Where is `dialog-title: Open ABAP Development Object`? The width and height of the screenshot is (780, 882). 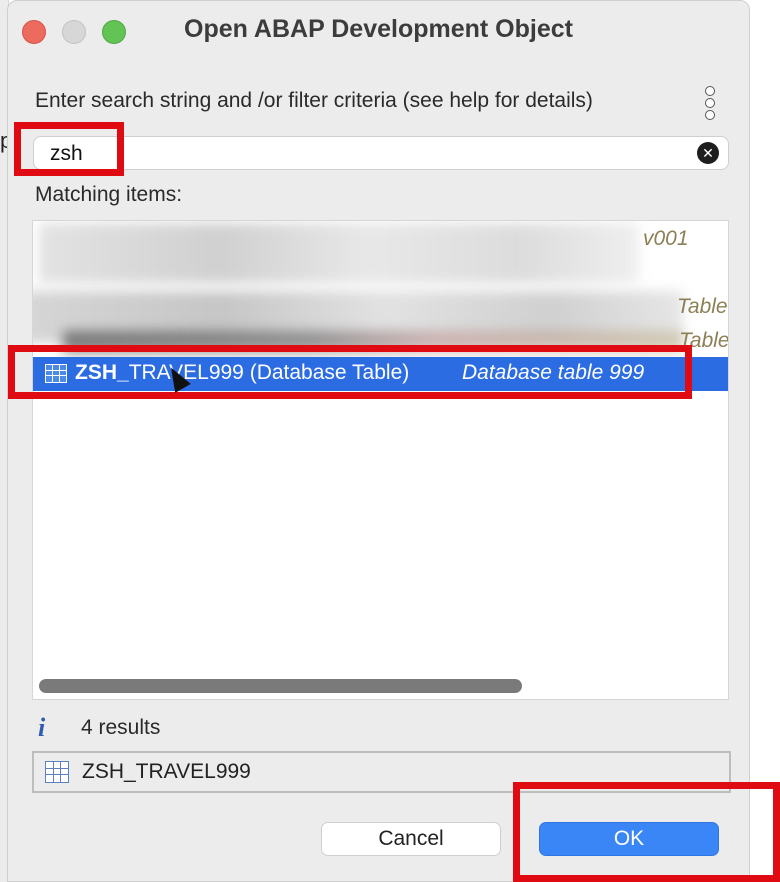 dialog-title: Open ABAP Development Object is located at coordinates (378, 29).